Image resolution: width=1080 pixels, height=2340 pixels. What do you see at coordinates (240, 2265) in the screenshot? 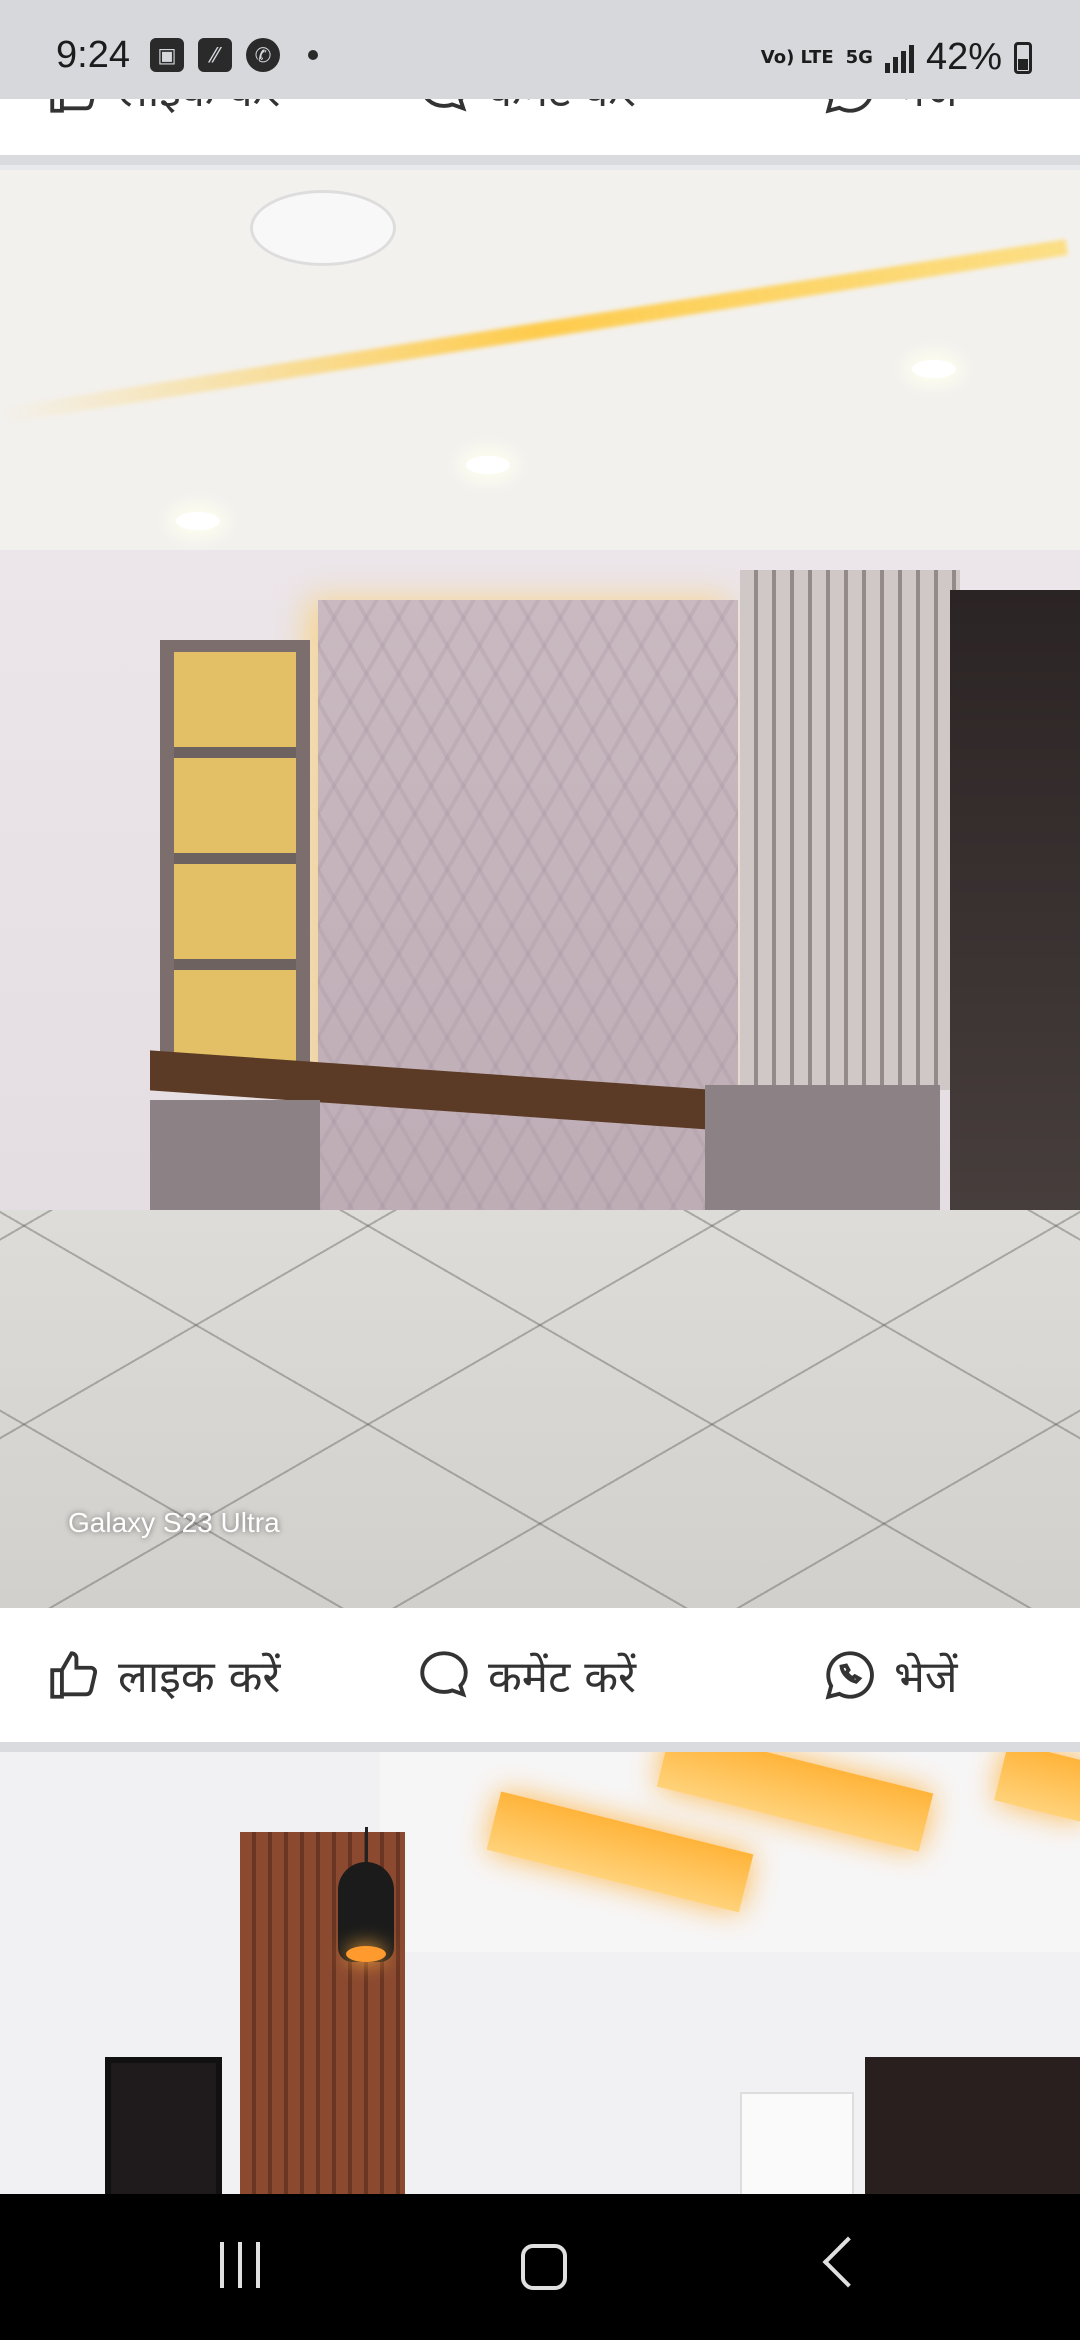
I see `recents-button` at bounding box center [240, 2265].